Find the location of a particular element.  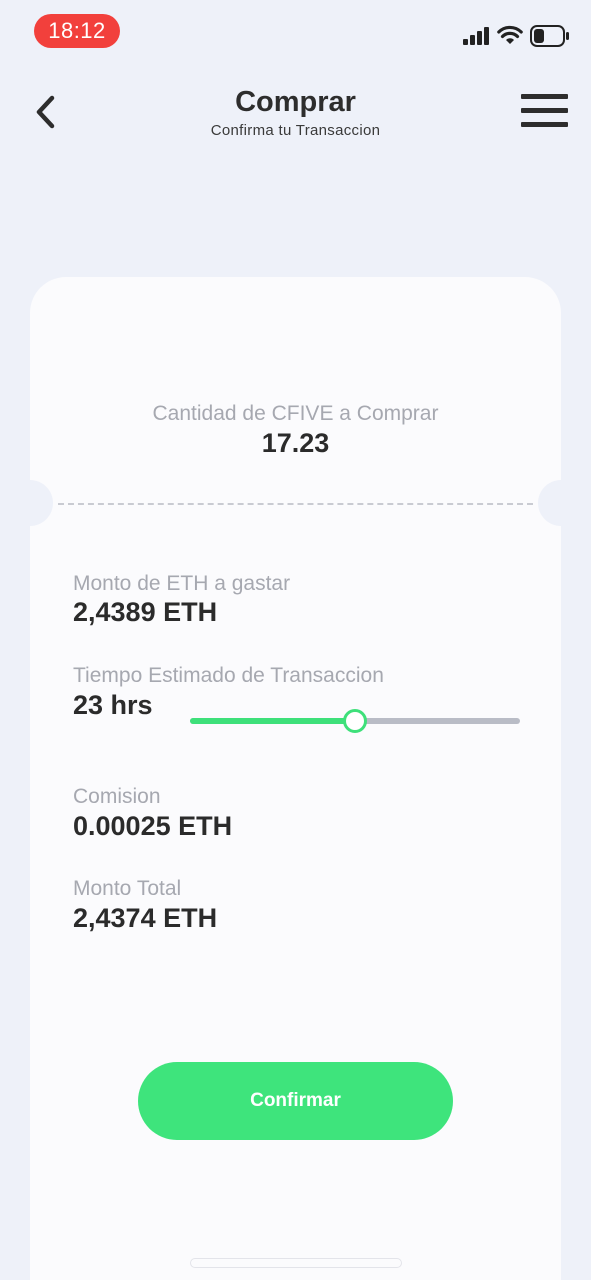

confirm-button: Confirmar is located at coordinates (295, 1101).